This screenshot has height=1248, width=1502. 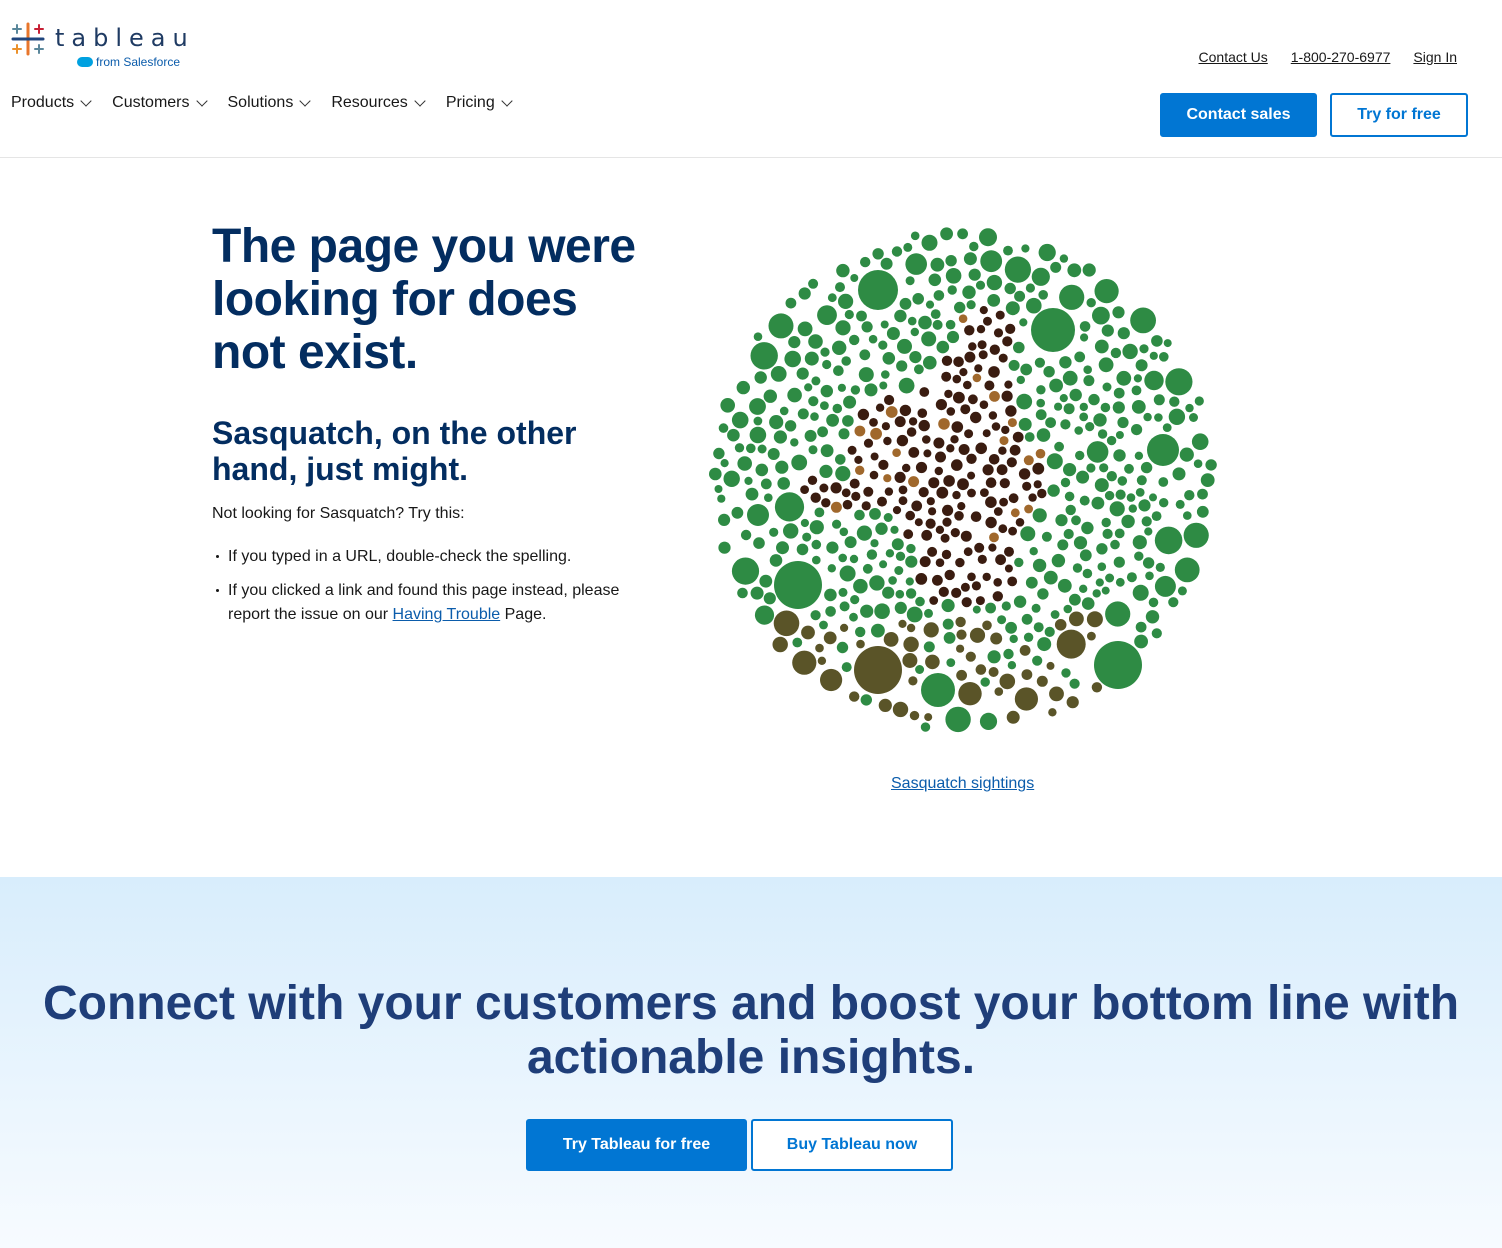 I want to click on nav-customers: Customers, so click(x=160, y=103).